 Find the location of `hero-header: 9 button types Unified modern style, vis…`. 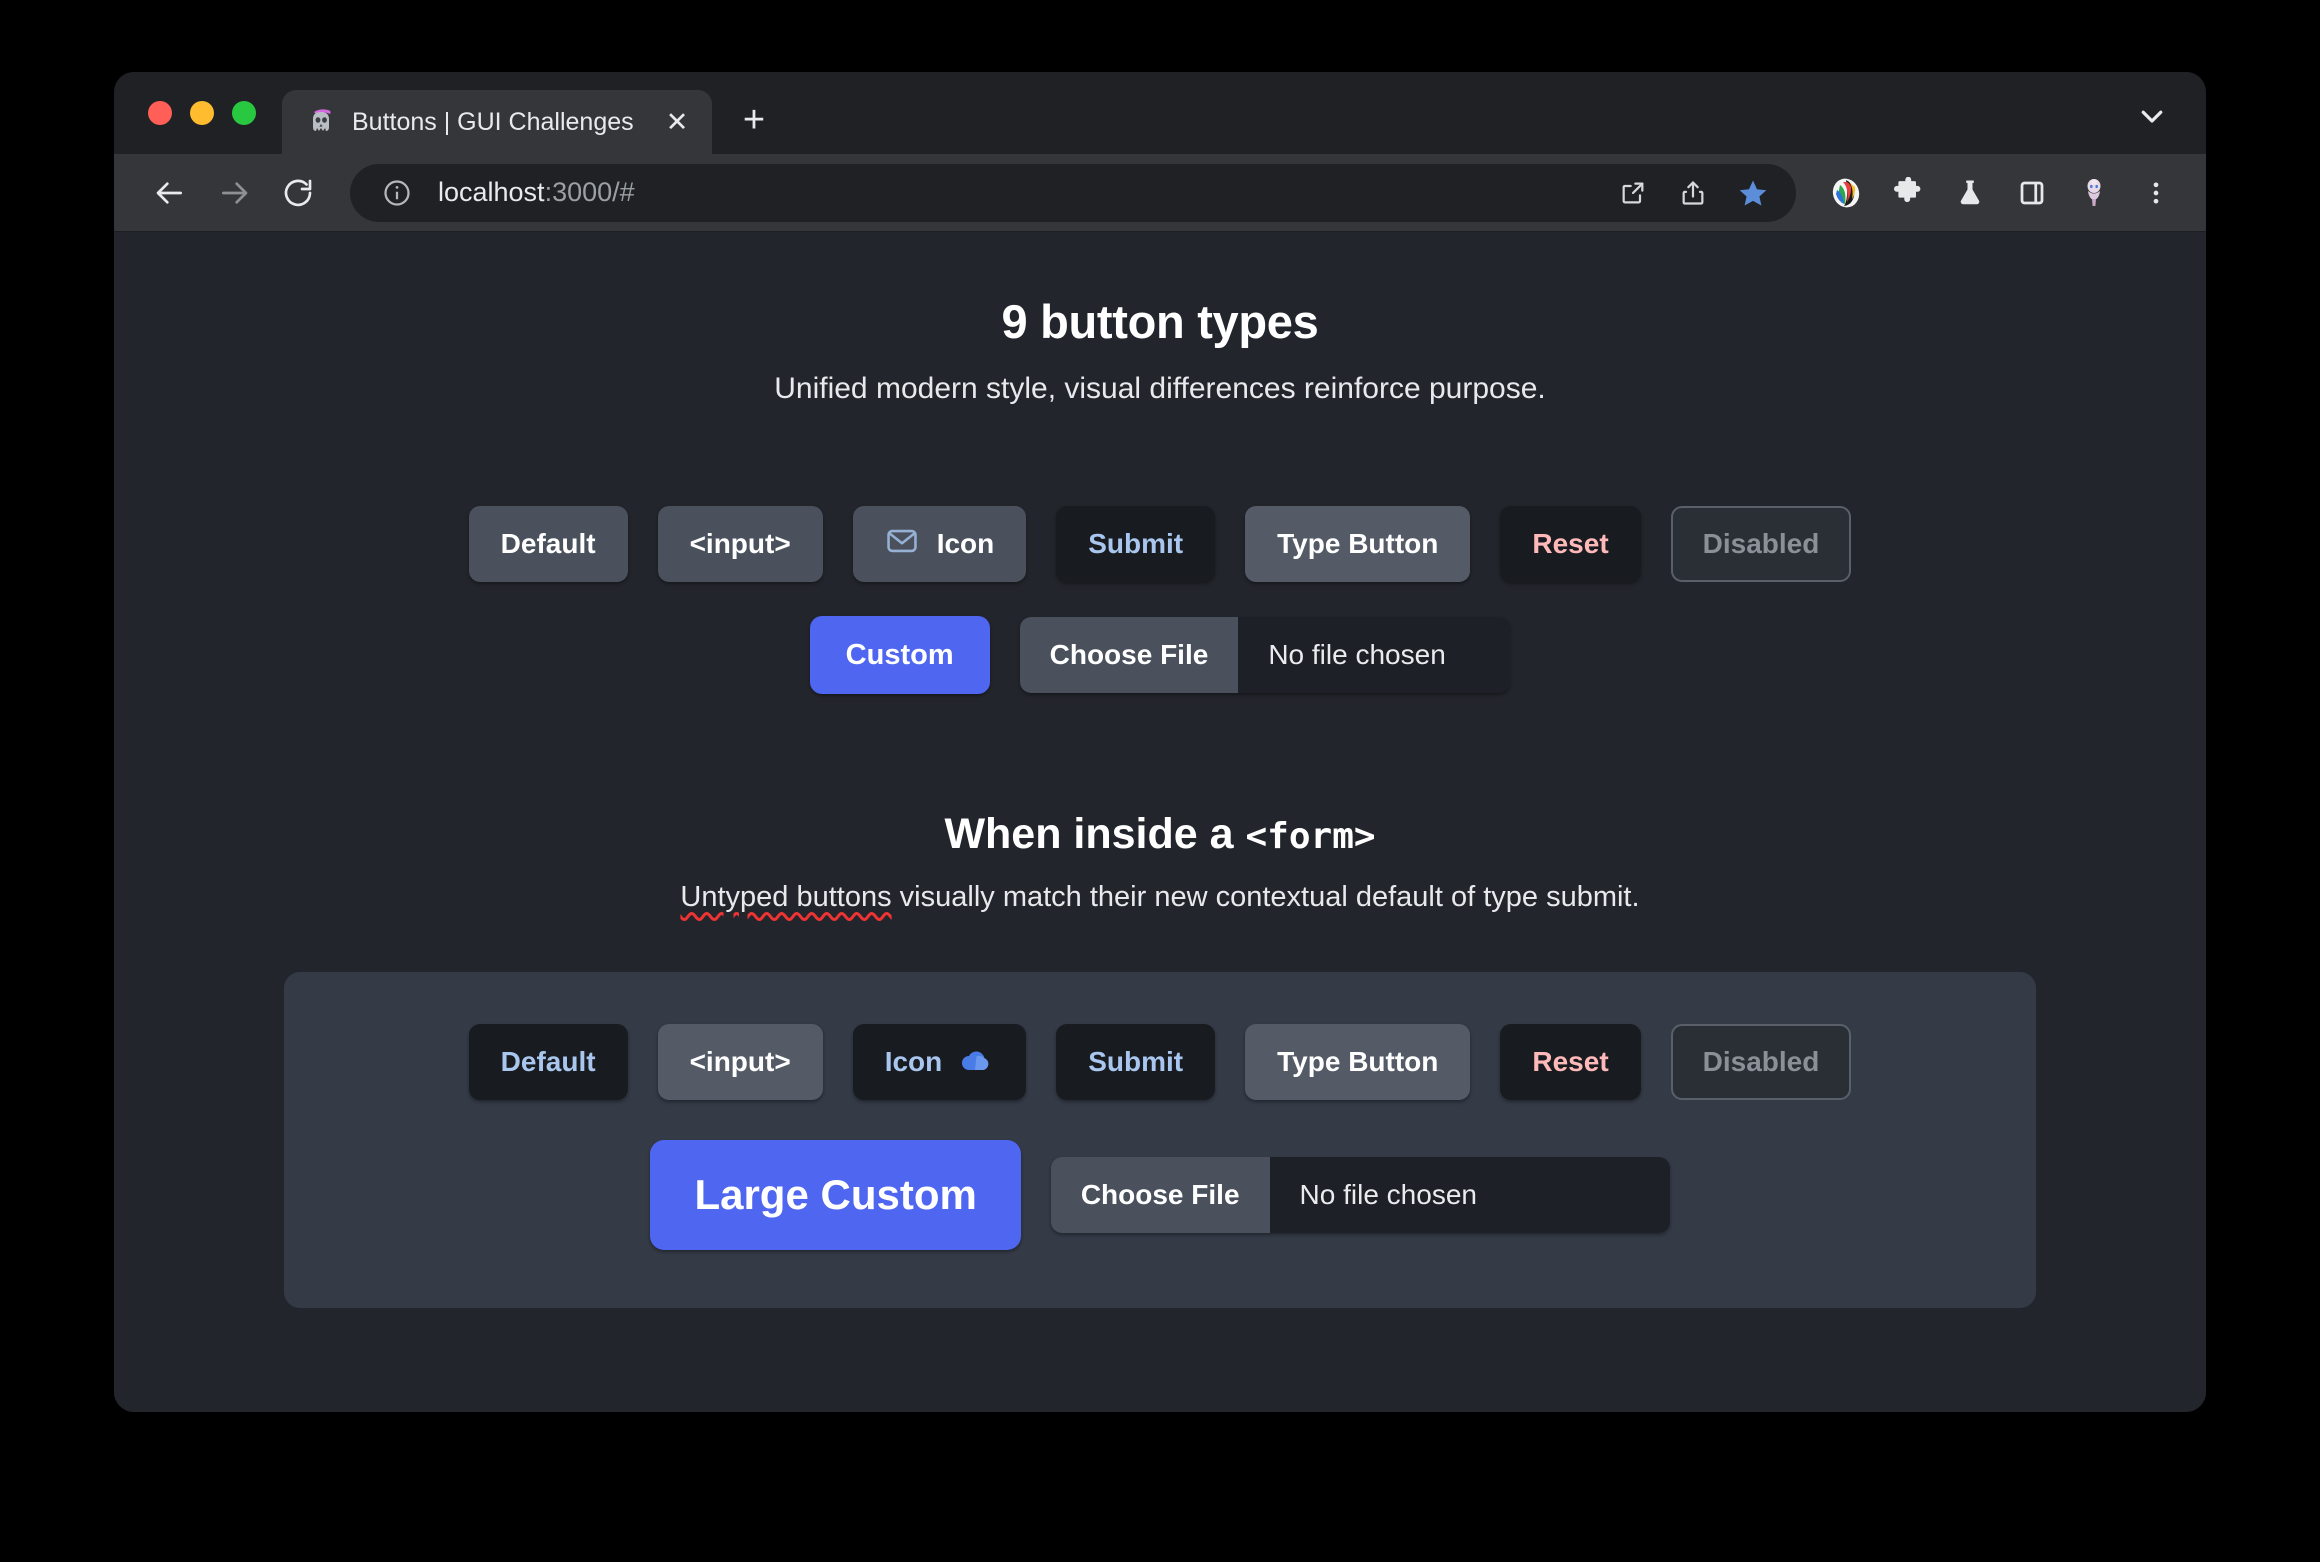

hero-header: 9 button types Unified modern style, vis… is located at coordinates (1160, 350).